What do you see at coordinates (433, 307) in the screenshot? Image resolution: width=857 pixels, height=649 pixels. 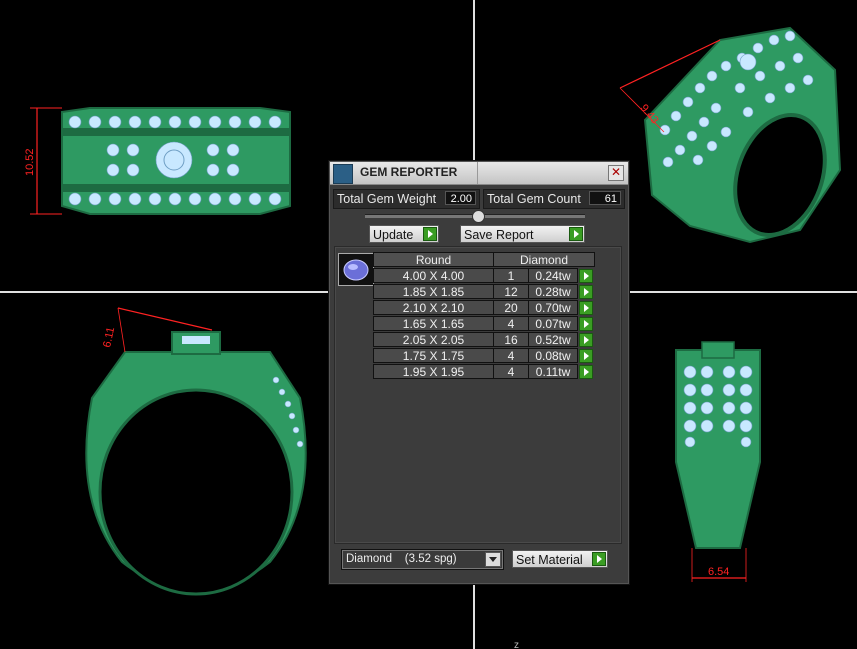 I see `gem-size-cell: 2.10 X 2.10` at bounding box center [433, 307].